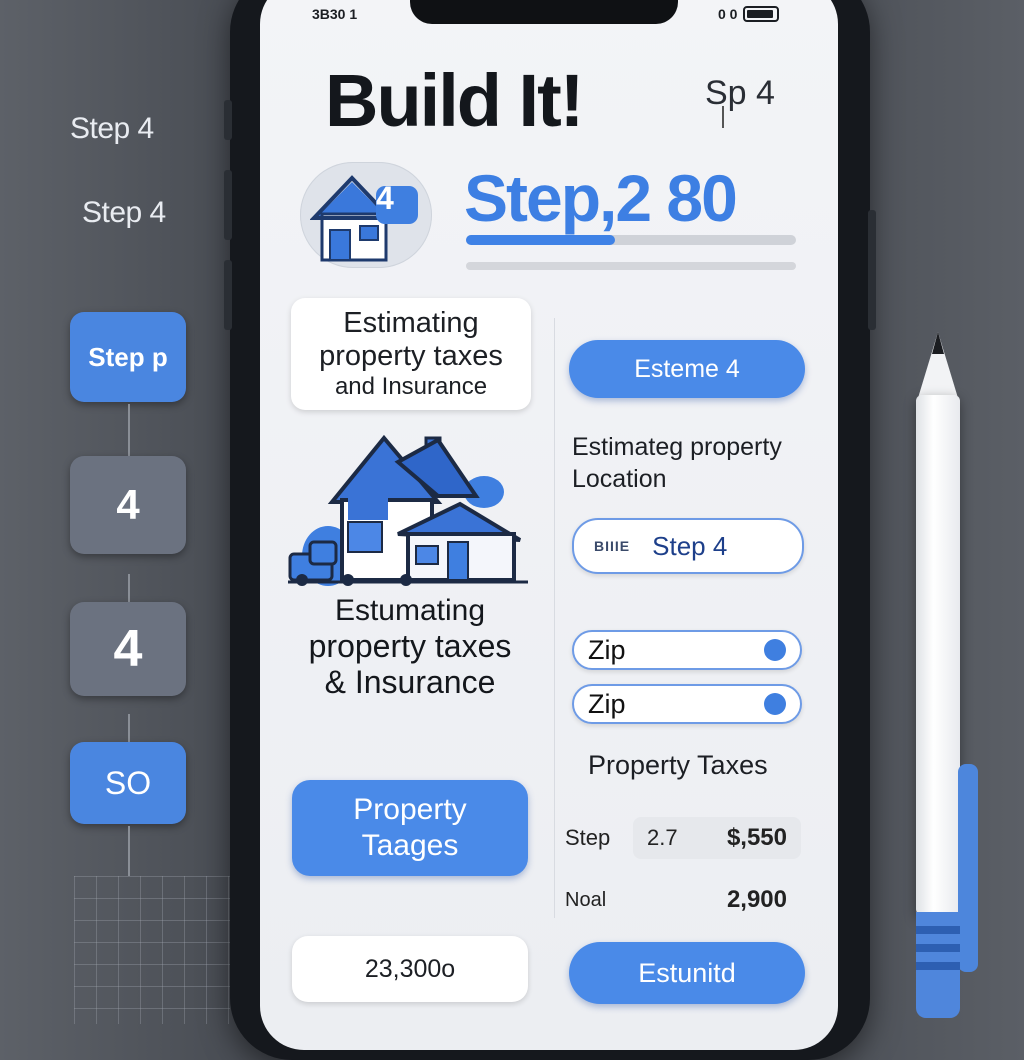 This screenshot has width=1024, height=1060. What do you see at coordinates (586, 899) in the screenshot?
I see `row-label: Noal` at bounding box center [586, 899].